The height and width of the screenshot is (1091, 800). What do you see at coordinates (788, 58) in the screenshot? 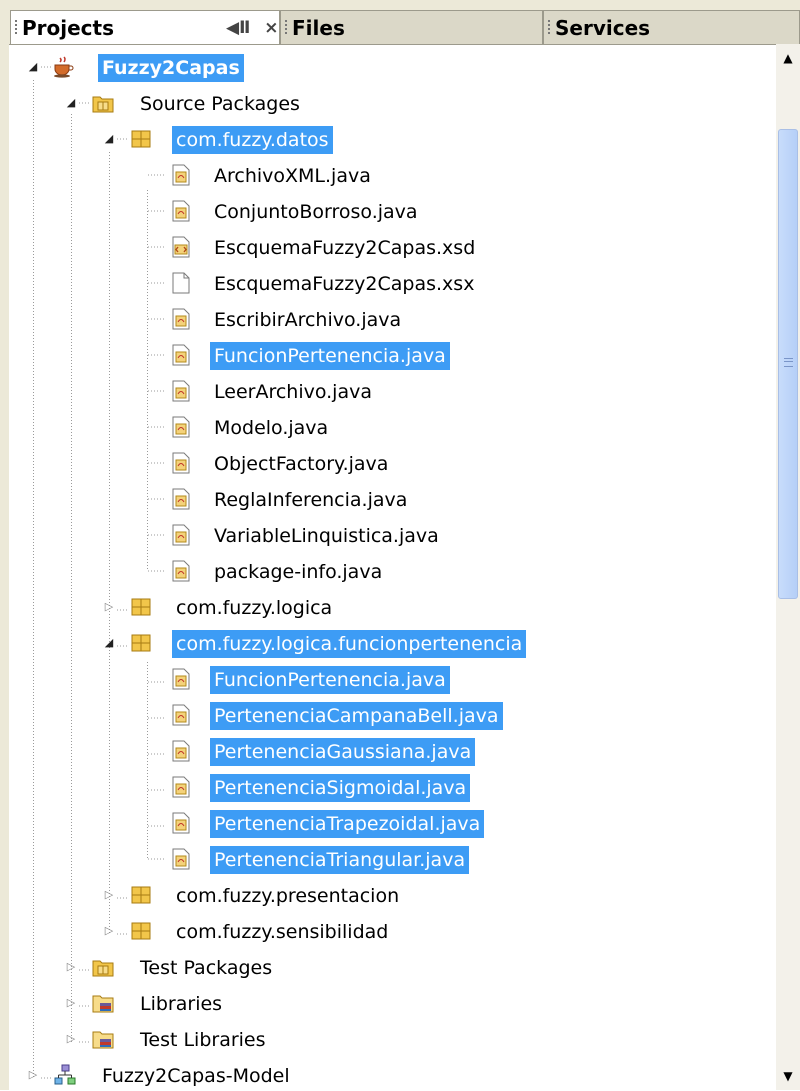
I see `scroll-up-arrow-icon: ▲` at bounding box center [788, 58].